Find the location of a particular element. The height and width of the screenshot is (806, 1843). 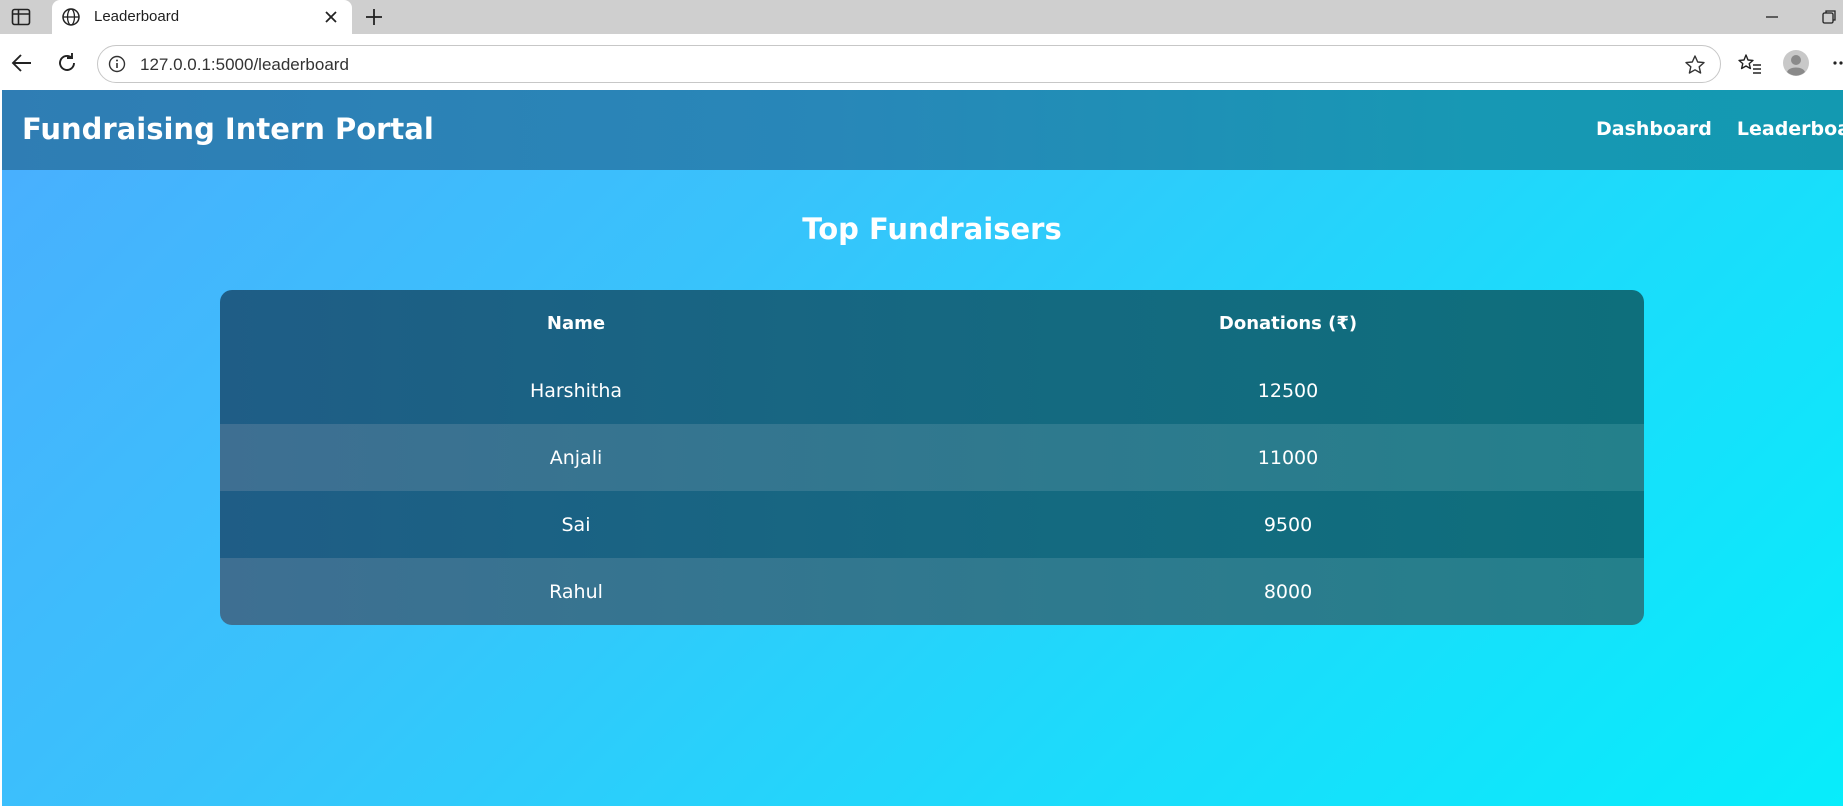

table-header-row: Name Donations (₹) is located at coordinates (932, 323).